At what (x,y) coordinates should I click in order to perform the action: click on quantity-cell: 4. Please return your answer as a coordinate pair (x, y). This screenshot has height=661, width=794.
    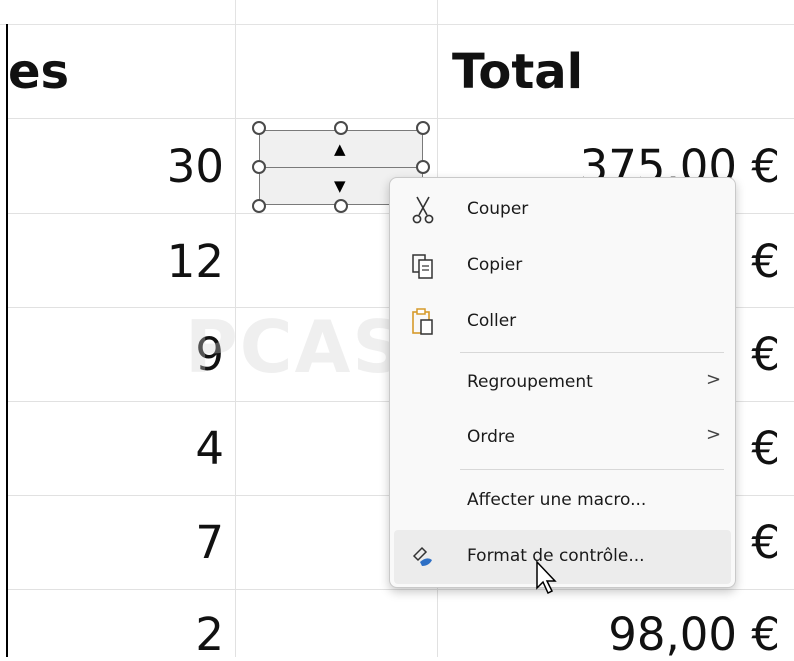
    Looking at the image, I should click on (209, 448).